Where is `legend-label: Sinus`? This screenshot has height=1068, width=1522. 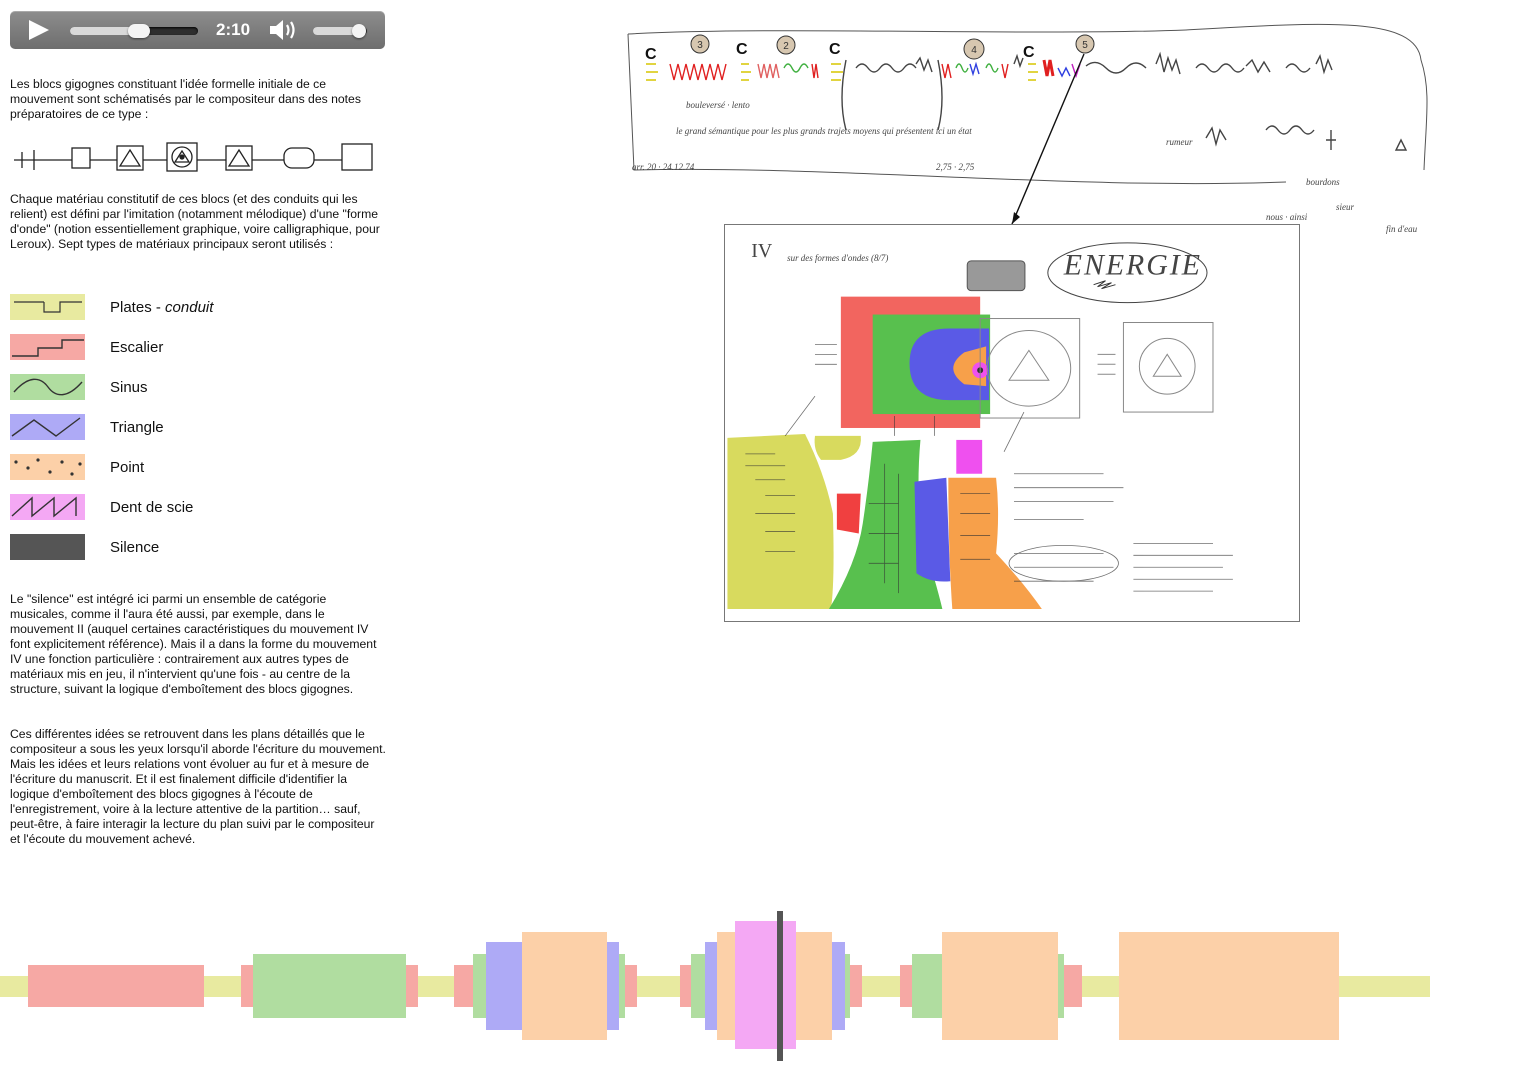 legend-label: Sinus is located at coordinates (129, 387).